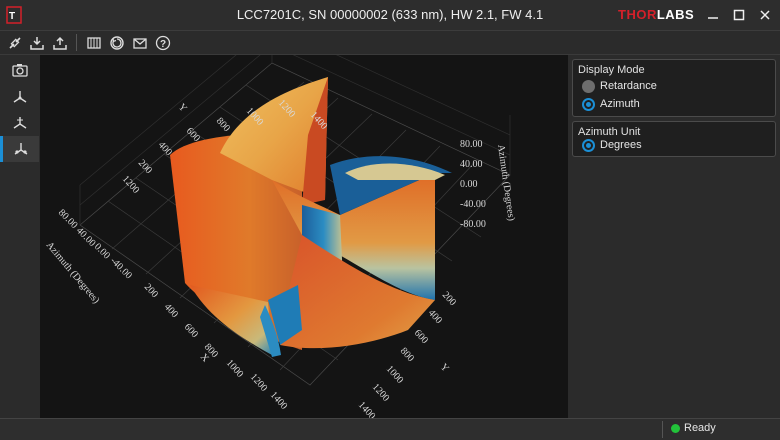  Describe the element at coordinates (19, 236) in the screenshot. I see `left-sidebar` at that location.